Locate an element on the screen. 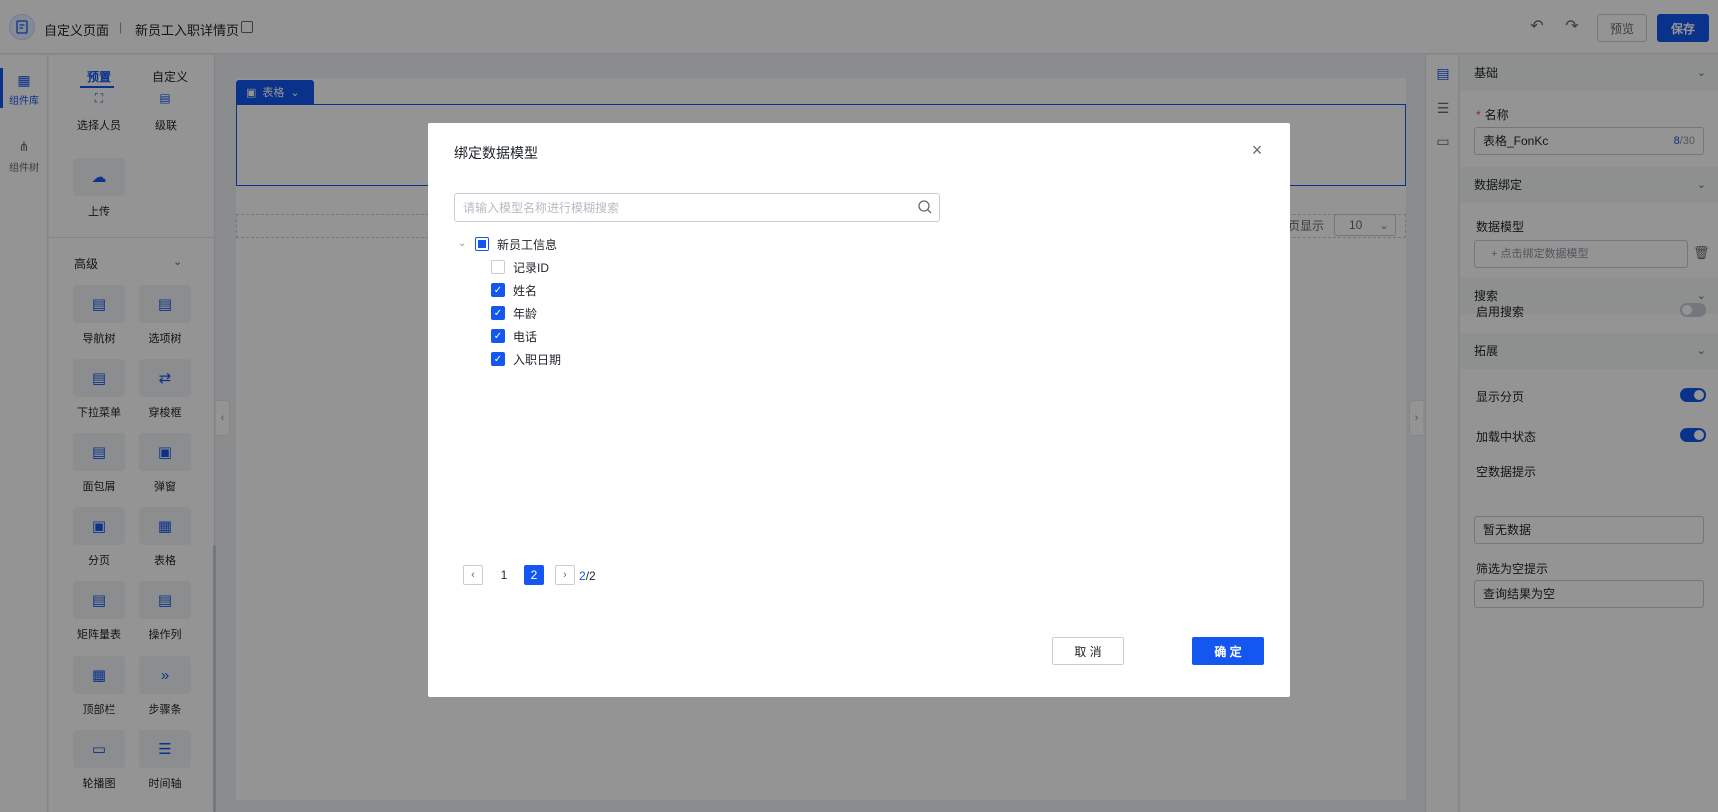  tree-root-node: 新员工信息 is located at coordinates (516, 244).